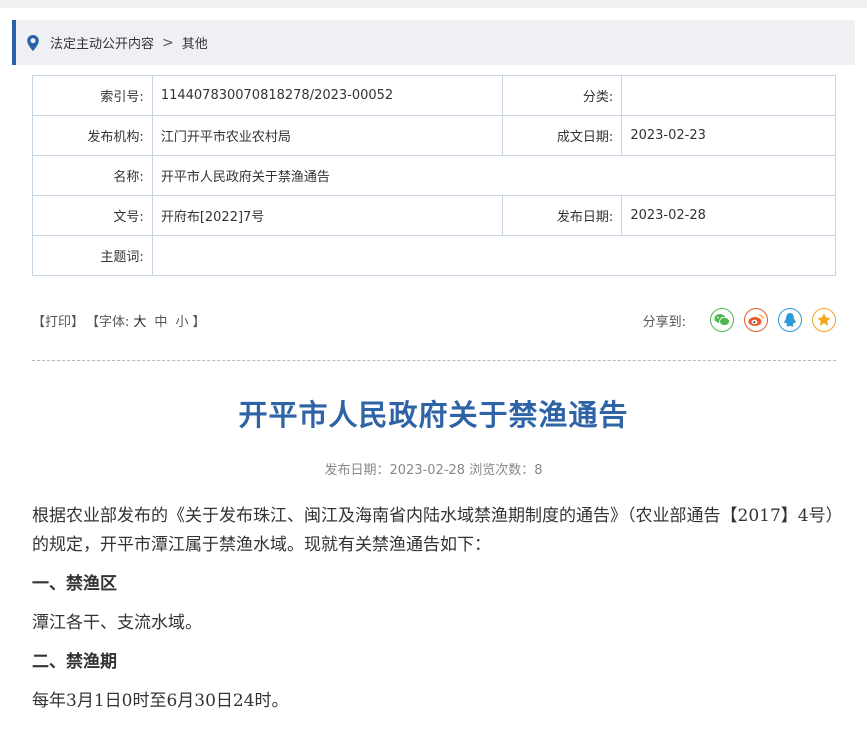 The height and width of the screenshot is (733, 867). Describe the element at coordinates (160, 320) in the screenshot. I see `font-medium-button: 中` at that location.